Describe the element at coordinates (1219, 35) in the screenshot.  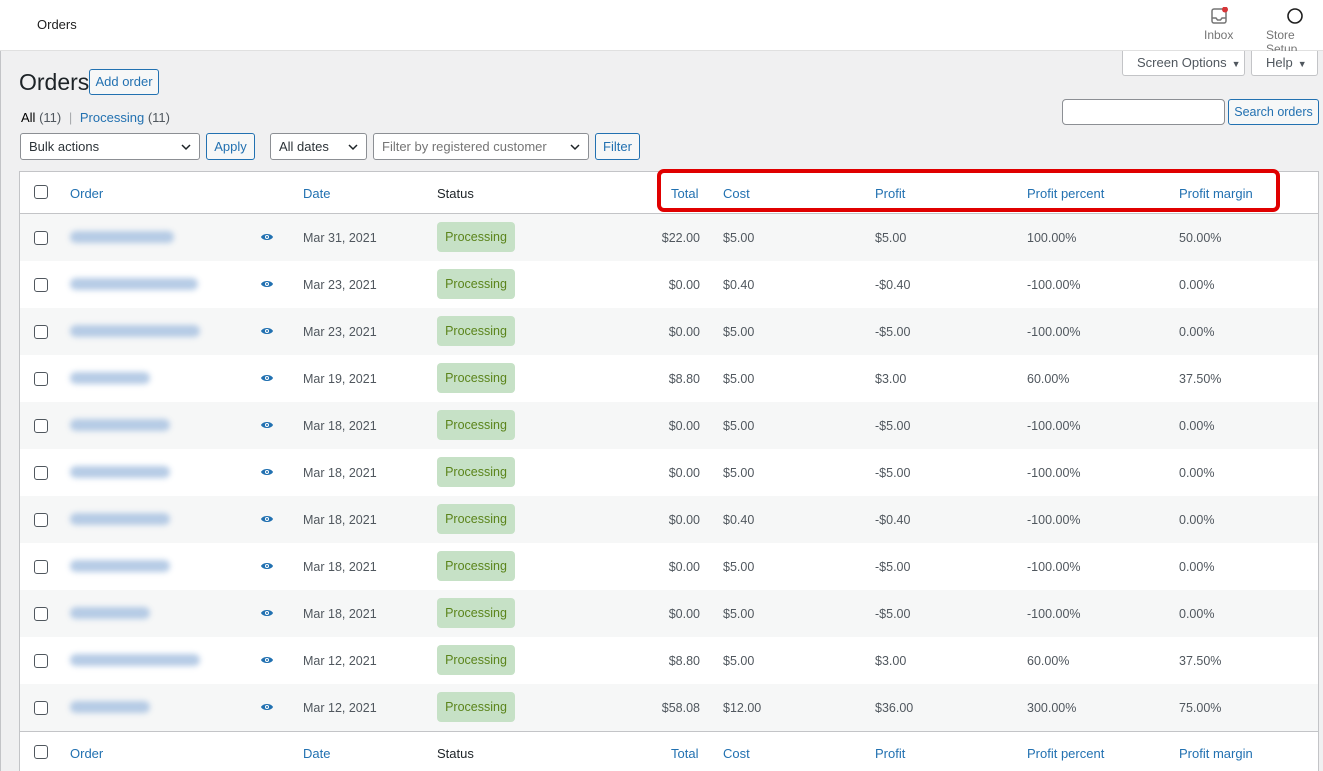
I see `inbox-label: Inbox` at that location.